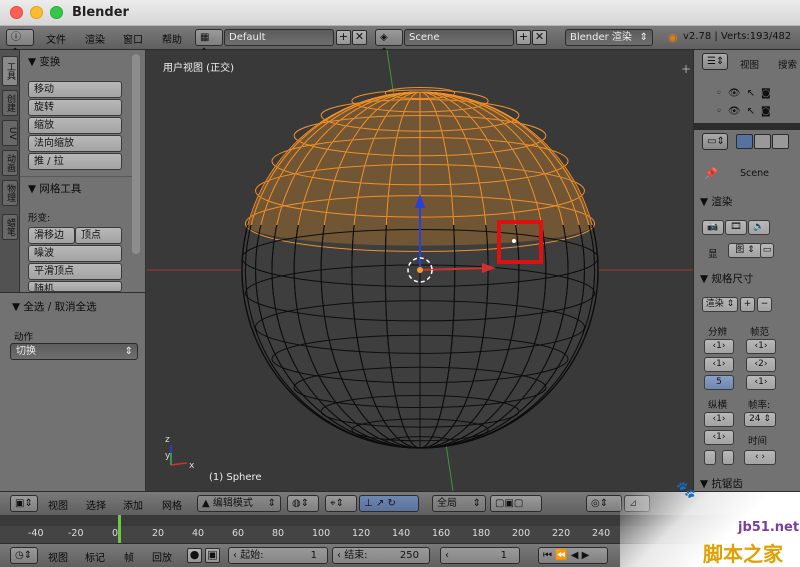  Describe the element at coordinates (381, 555) in the screenshot. I see `end-frame-field: ‹ 结束: 250` at that location.